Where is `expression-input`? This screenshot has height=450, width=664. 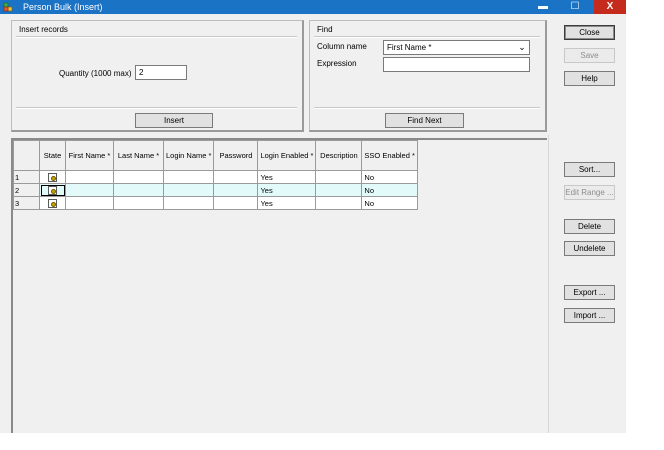 expression-input is located at coordinates (456, 64).